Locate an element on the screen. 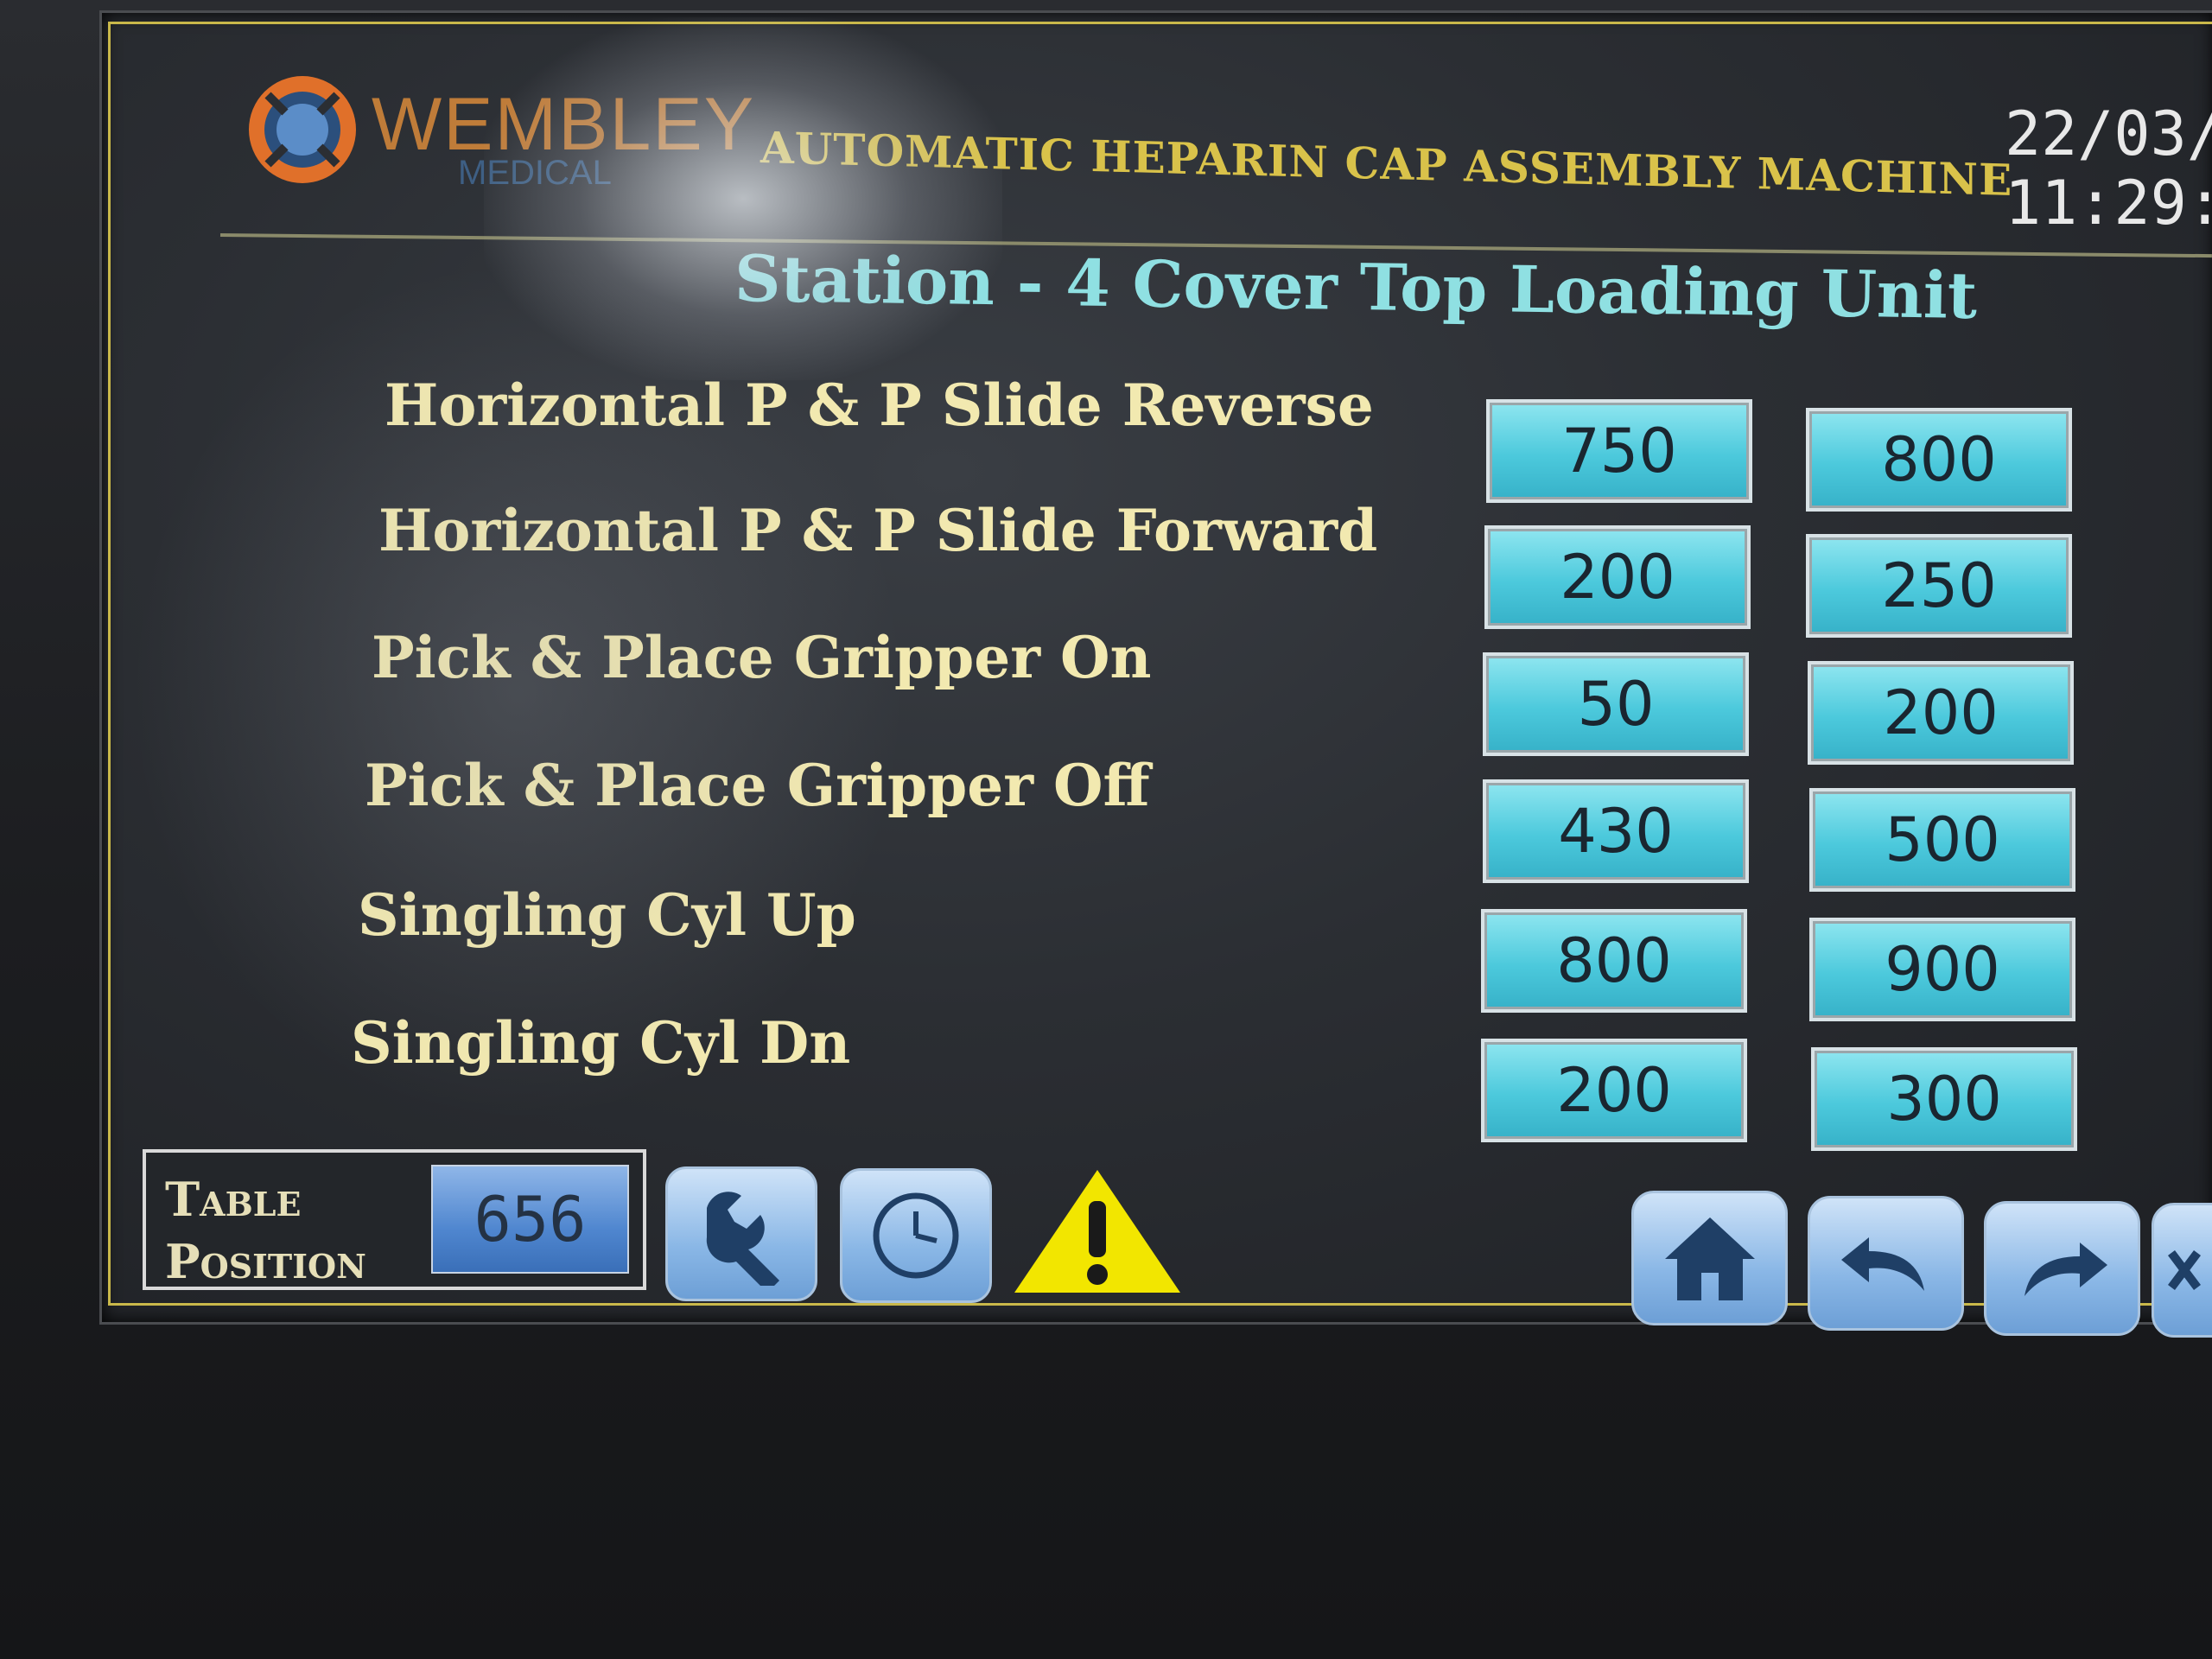 The width and height of the screenshot is (2212, 1659). datetime-display: 22/03/2 11:29:3 is located at coordinates (2108, 168).